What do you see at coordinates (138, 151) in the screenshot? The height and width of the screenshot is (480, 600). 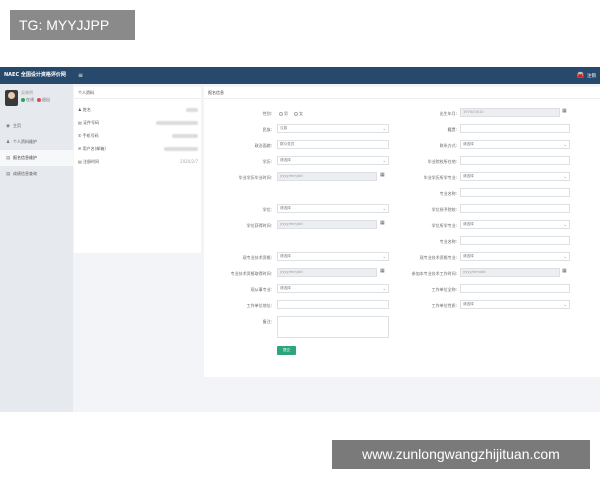 I see `profile-row-email: ✉ 用户名(邮箱)` at bounding box center [138, 151].